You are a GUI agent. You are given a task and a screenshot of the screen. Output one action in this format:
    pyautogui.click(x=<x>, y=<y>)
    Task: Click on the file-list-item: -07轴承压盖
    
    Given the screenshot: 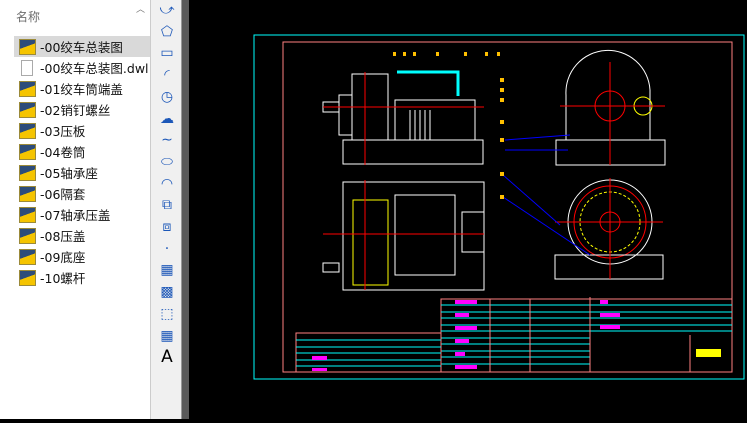 What is the action you would take?
    pyautogui.click(x=82, y=214)
    